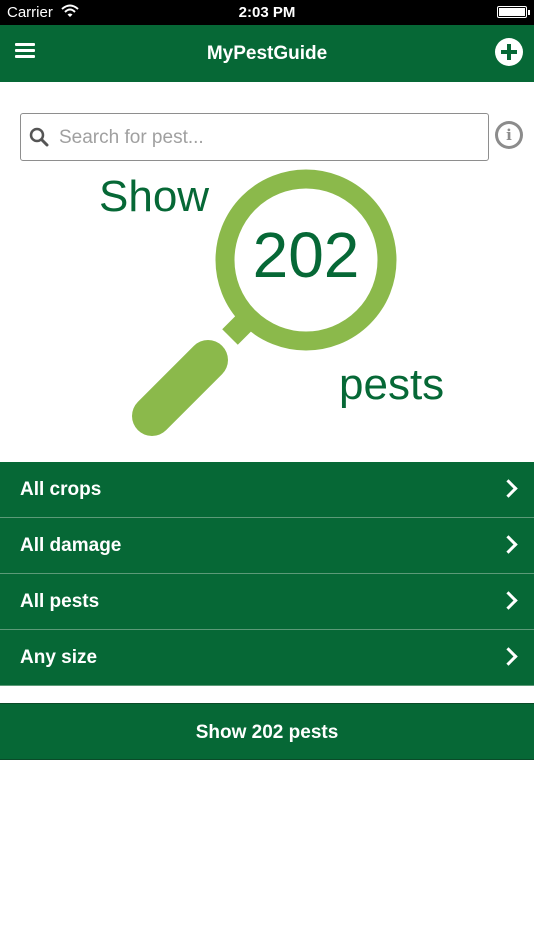 The height and width of the screenshot is (950, 534). I want to click on info-glyph: i, so click(509, 135).